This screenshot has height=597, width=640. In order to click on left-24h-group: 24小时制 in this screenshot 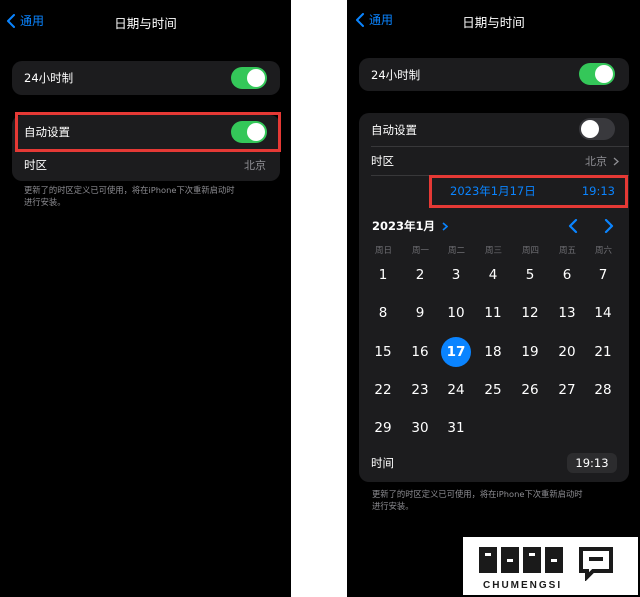, I will do `click(146, 78)`.